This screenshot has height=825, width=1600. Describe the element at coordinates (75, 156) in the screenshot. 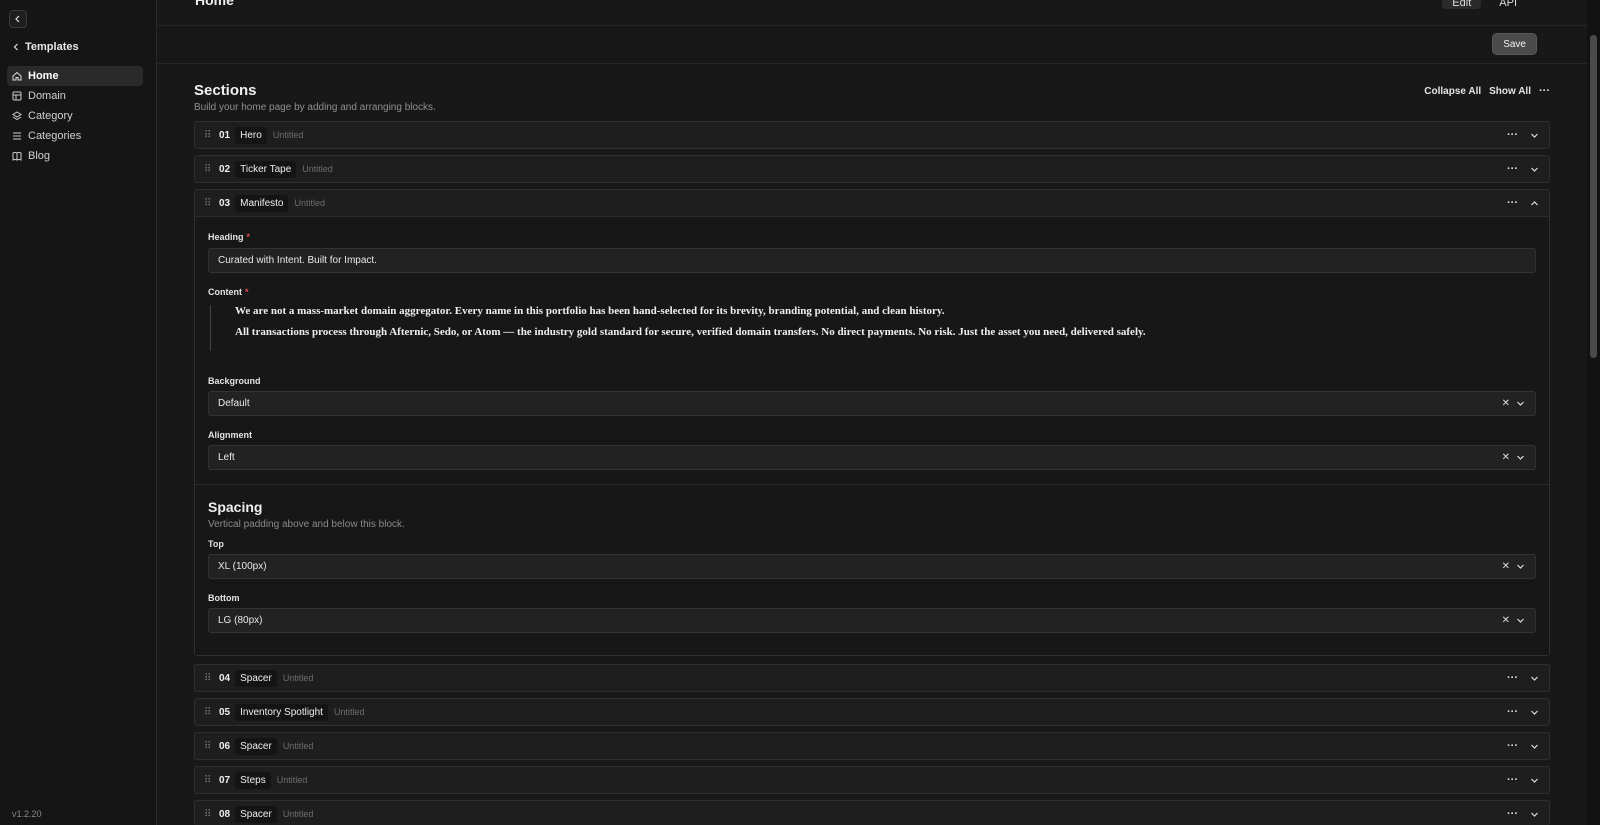

I see `sidebar-item-blog: Blog` at that location.